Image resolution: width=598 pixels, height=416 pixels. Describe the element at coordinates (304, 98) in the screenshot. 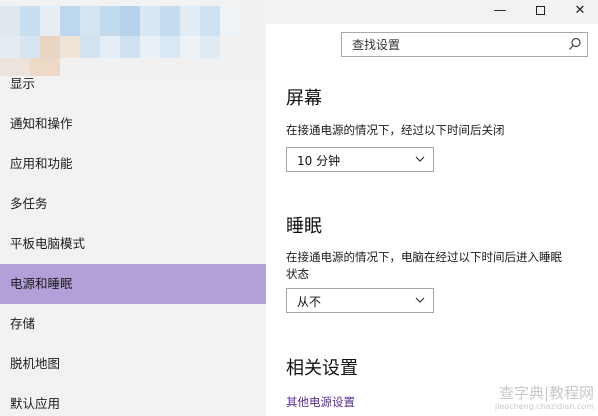

I see `section-heading-screen: 屏幕` at that location.